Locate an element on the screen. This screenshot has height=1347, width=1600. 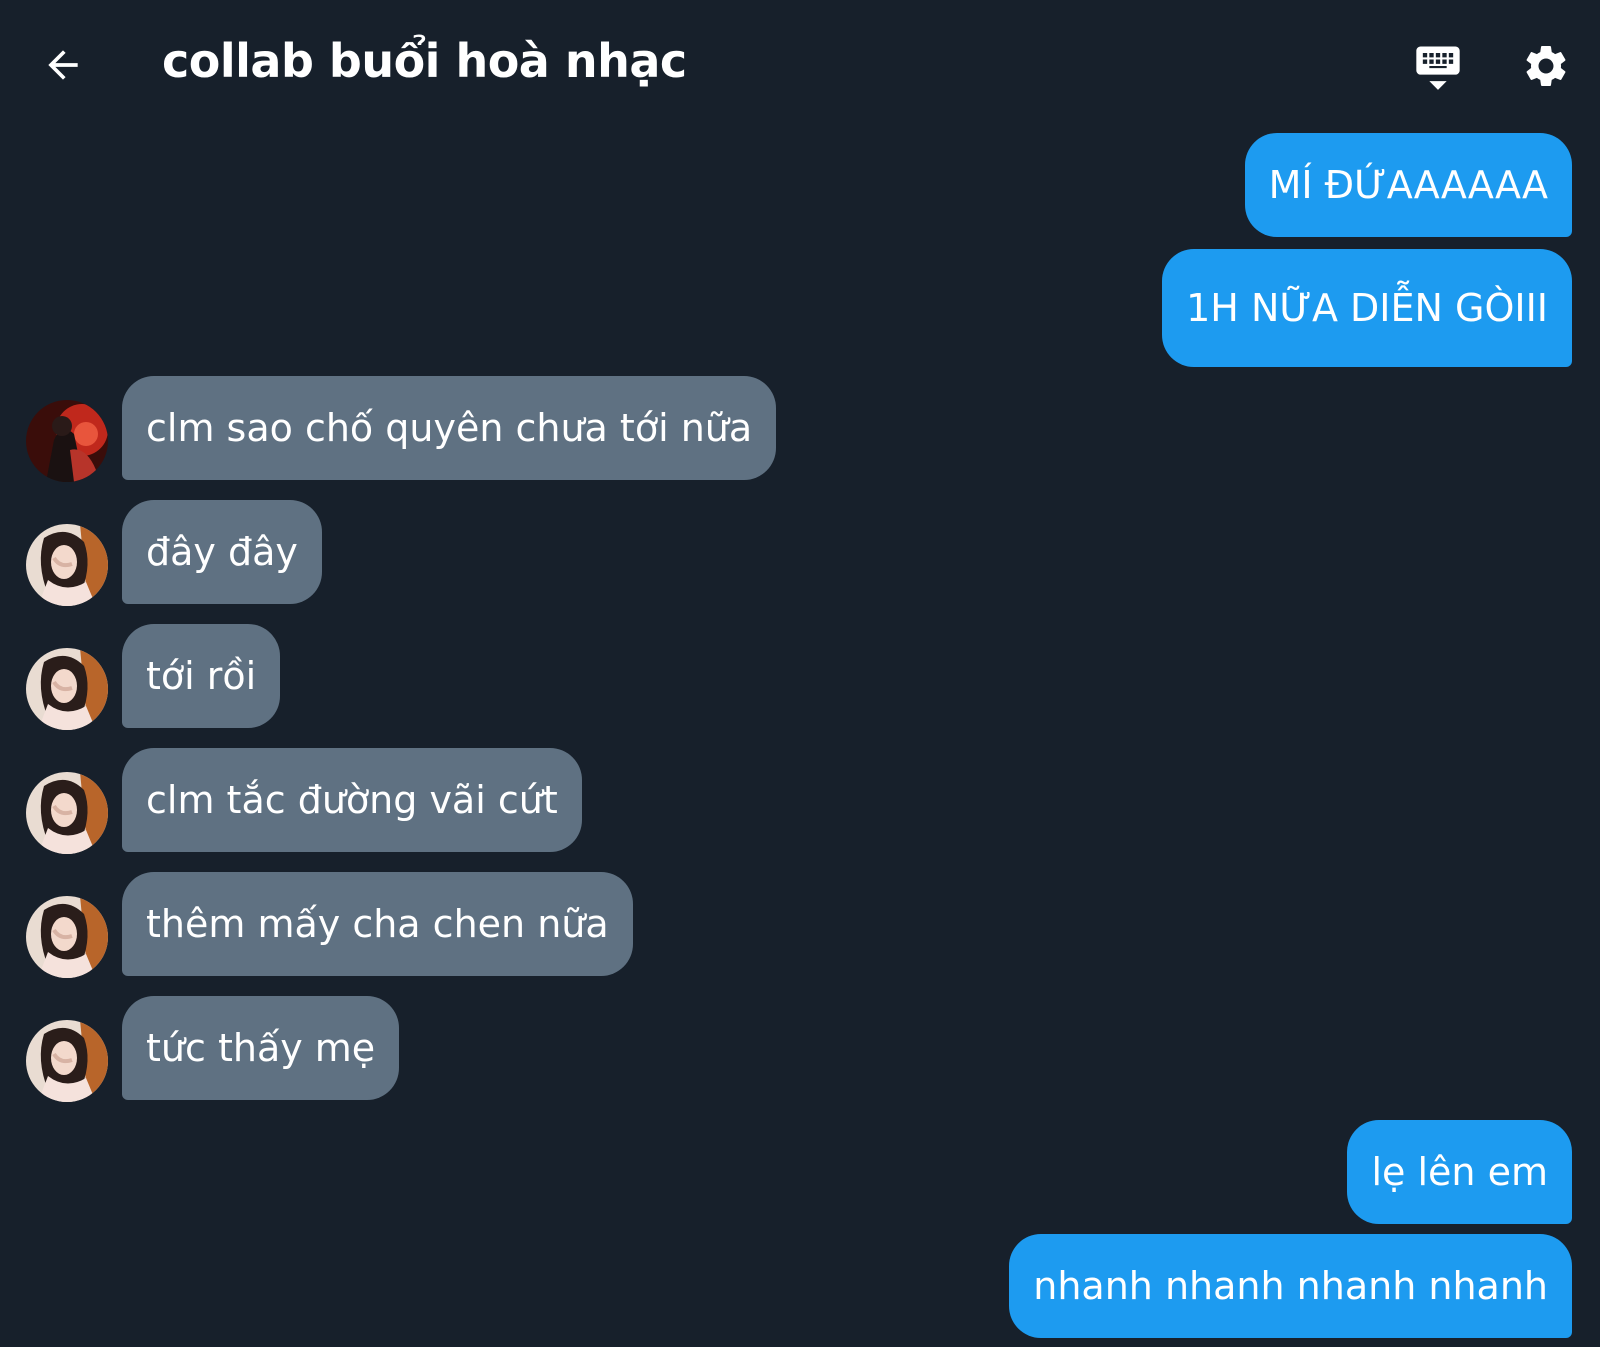
gear-icon is located at coordinates (1546, 65).